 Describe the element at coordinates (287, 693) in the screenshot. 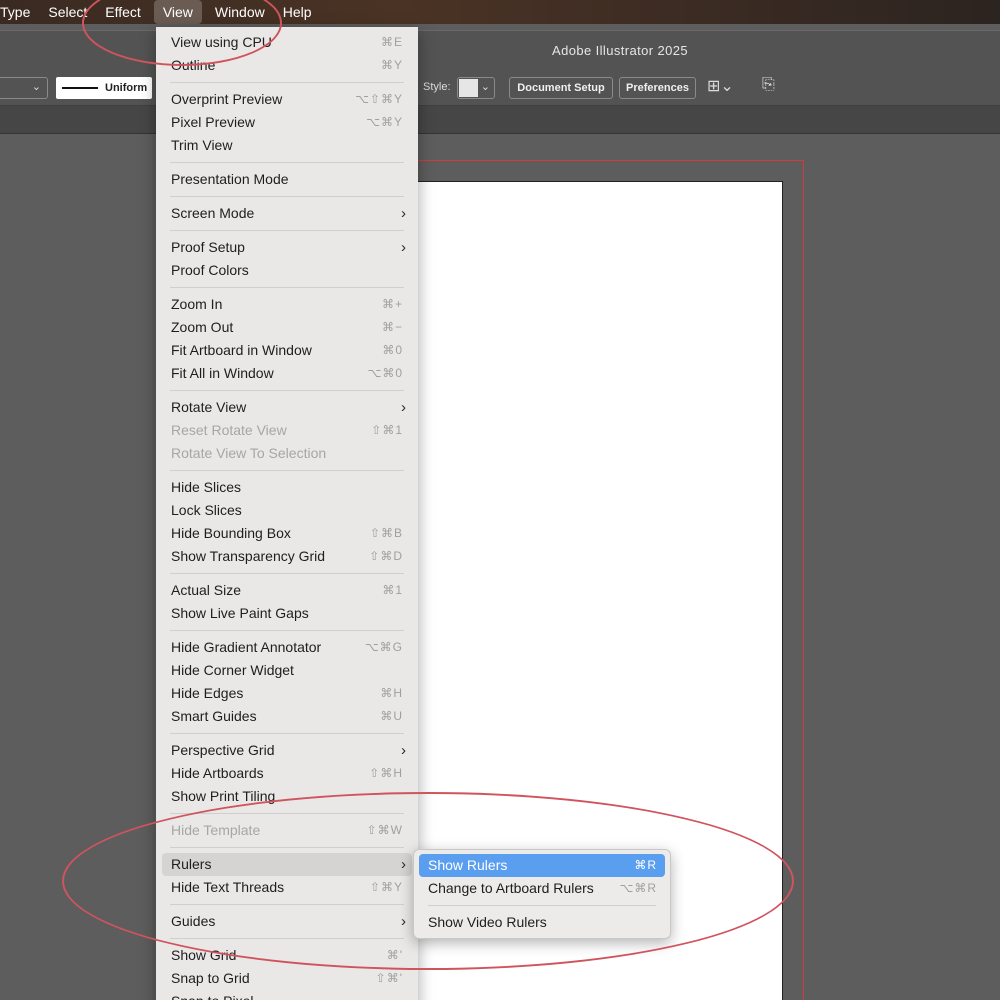

I see `menu-item-hide-edges: Hide Edges ⌘H` at that location.